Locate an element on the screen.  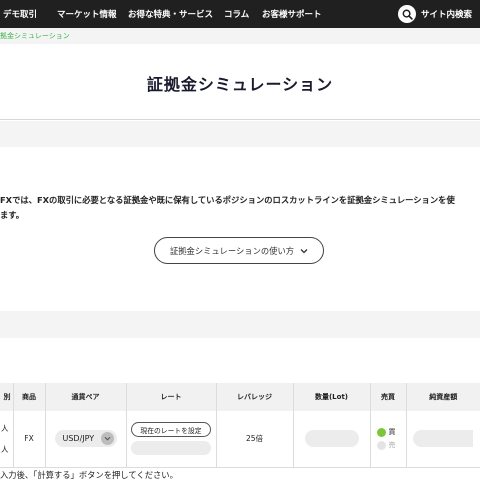
nav-item-demo-trade: デモ取引 is located at coordinates (20, 14).